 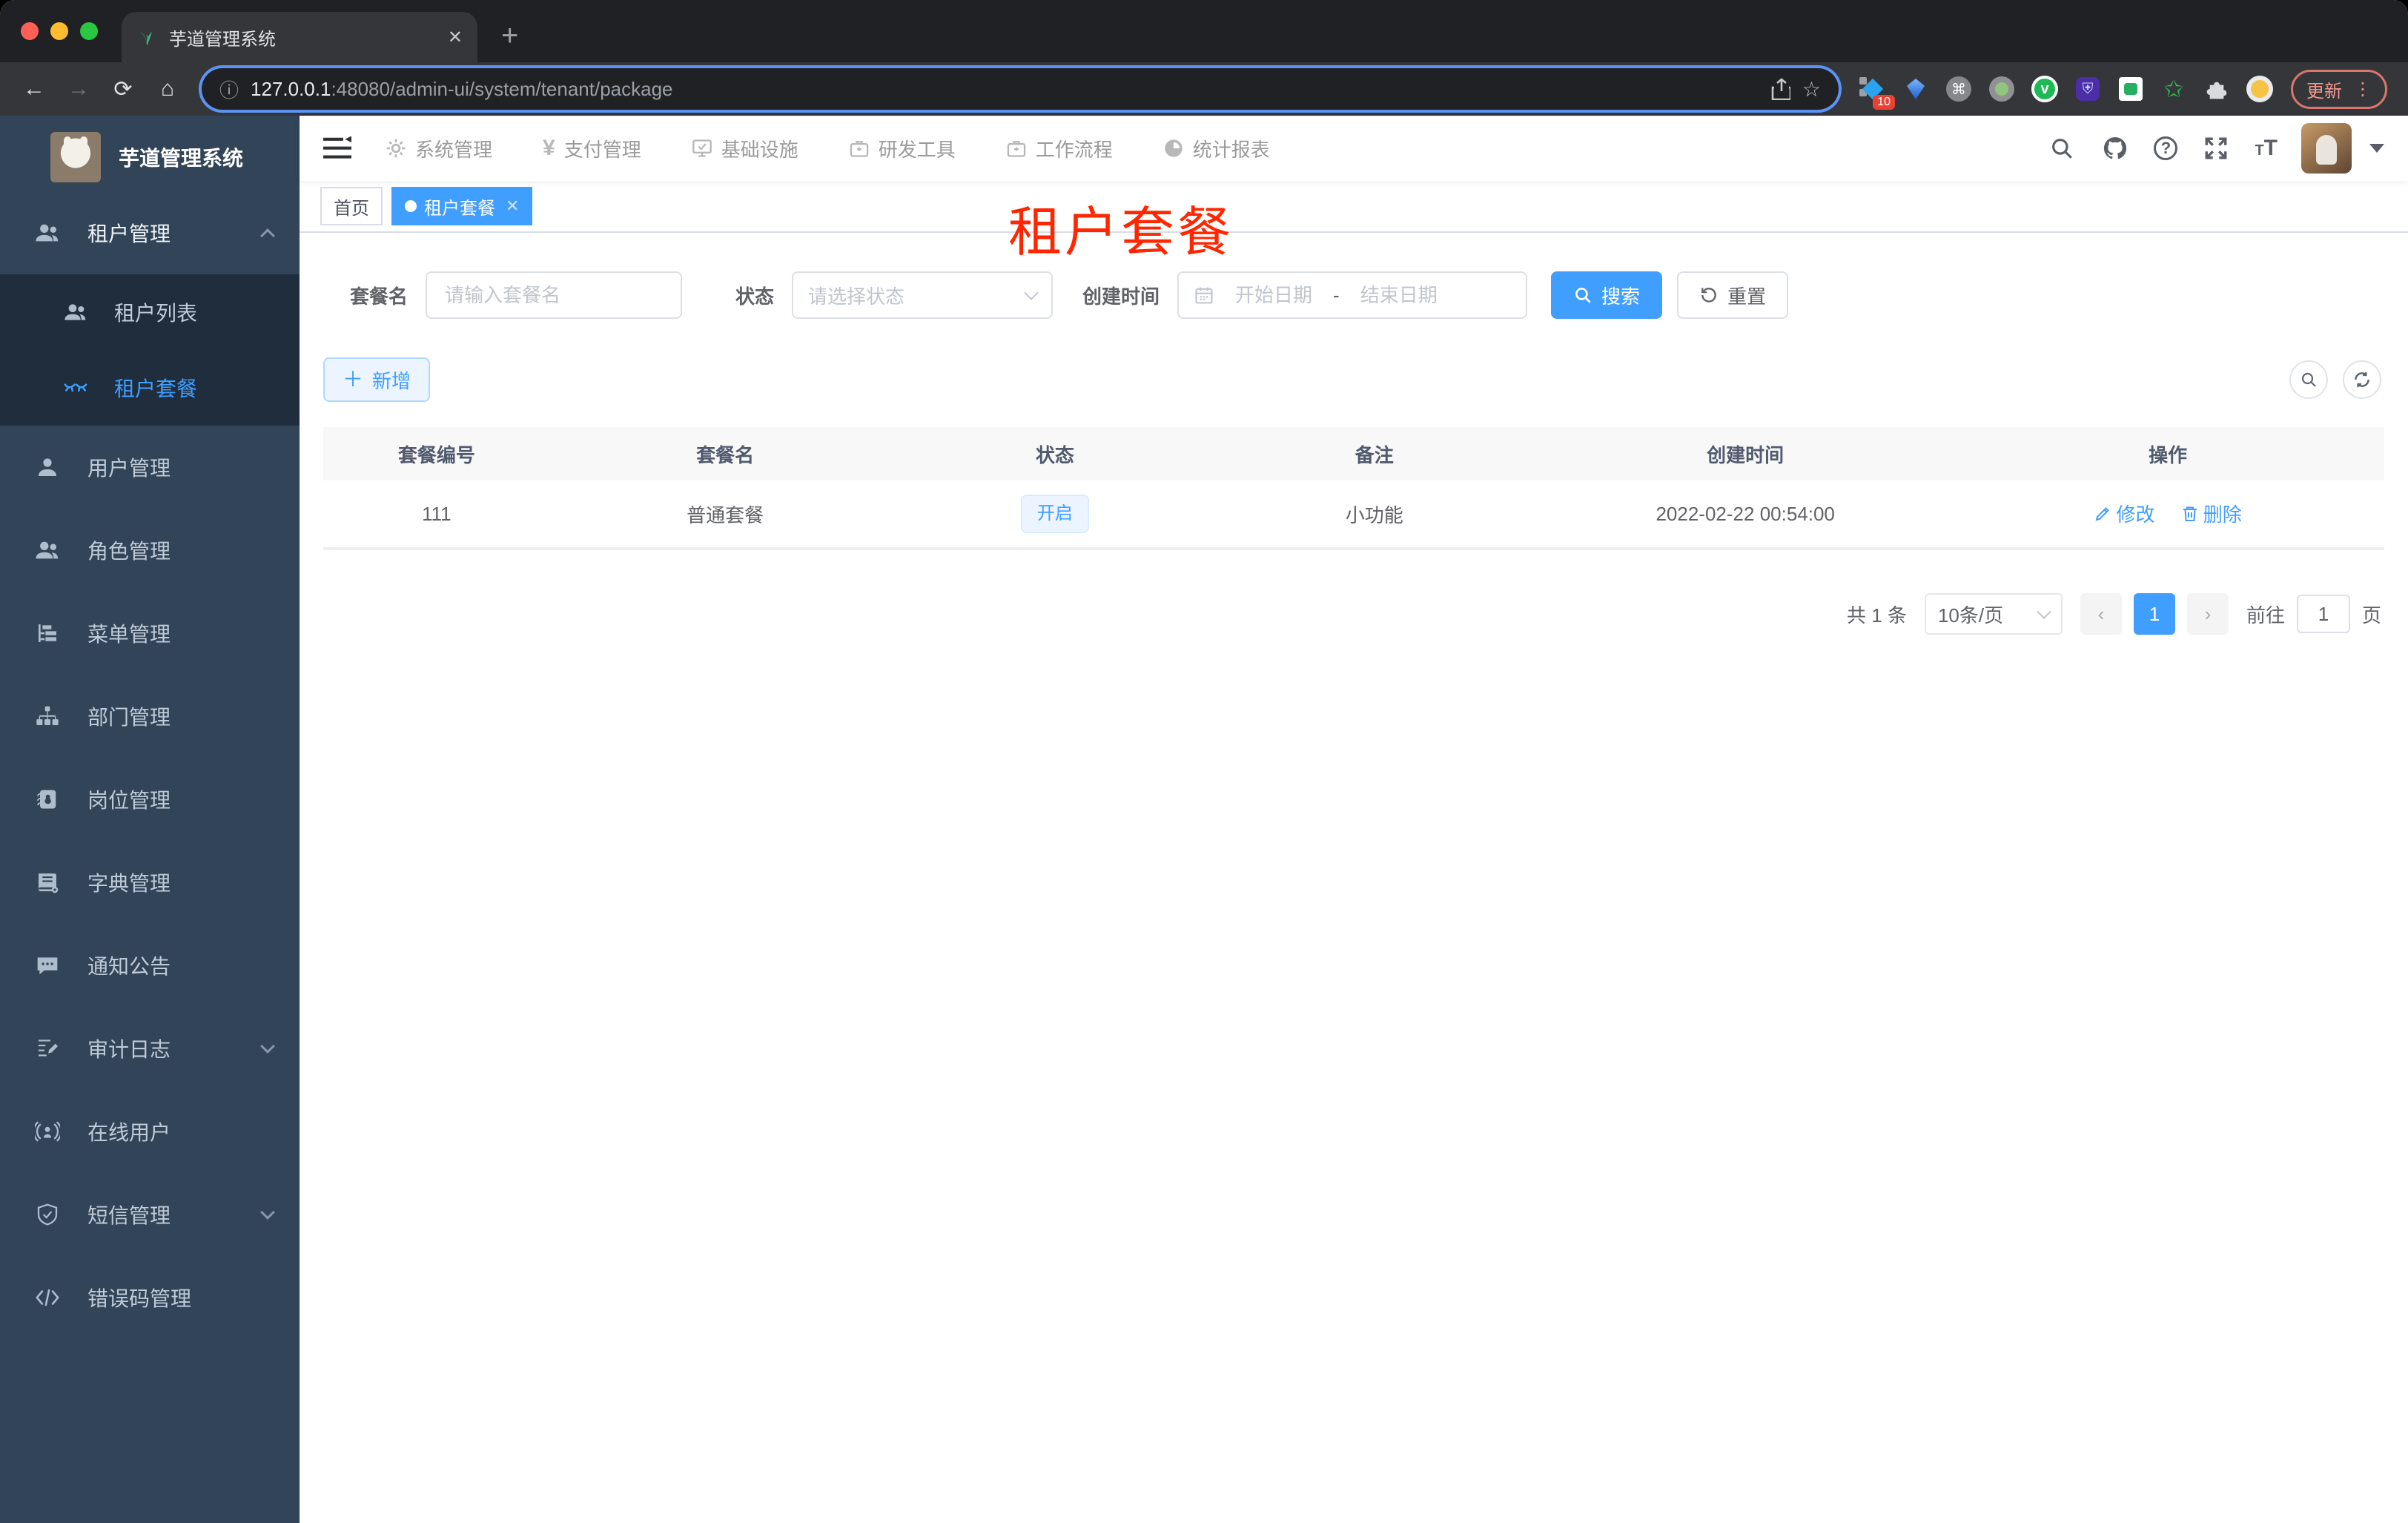 I want to click on help-icon: ?, so click(x=2166, y=148).